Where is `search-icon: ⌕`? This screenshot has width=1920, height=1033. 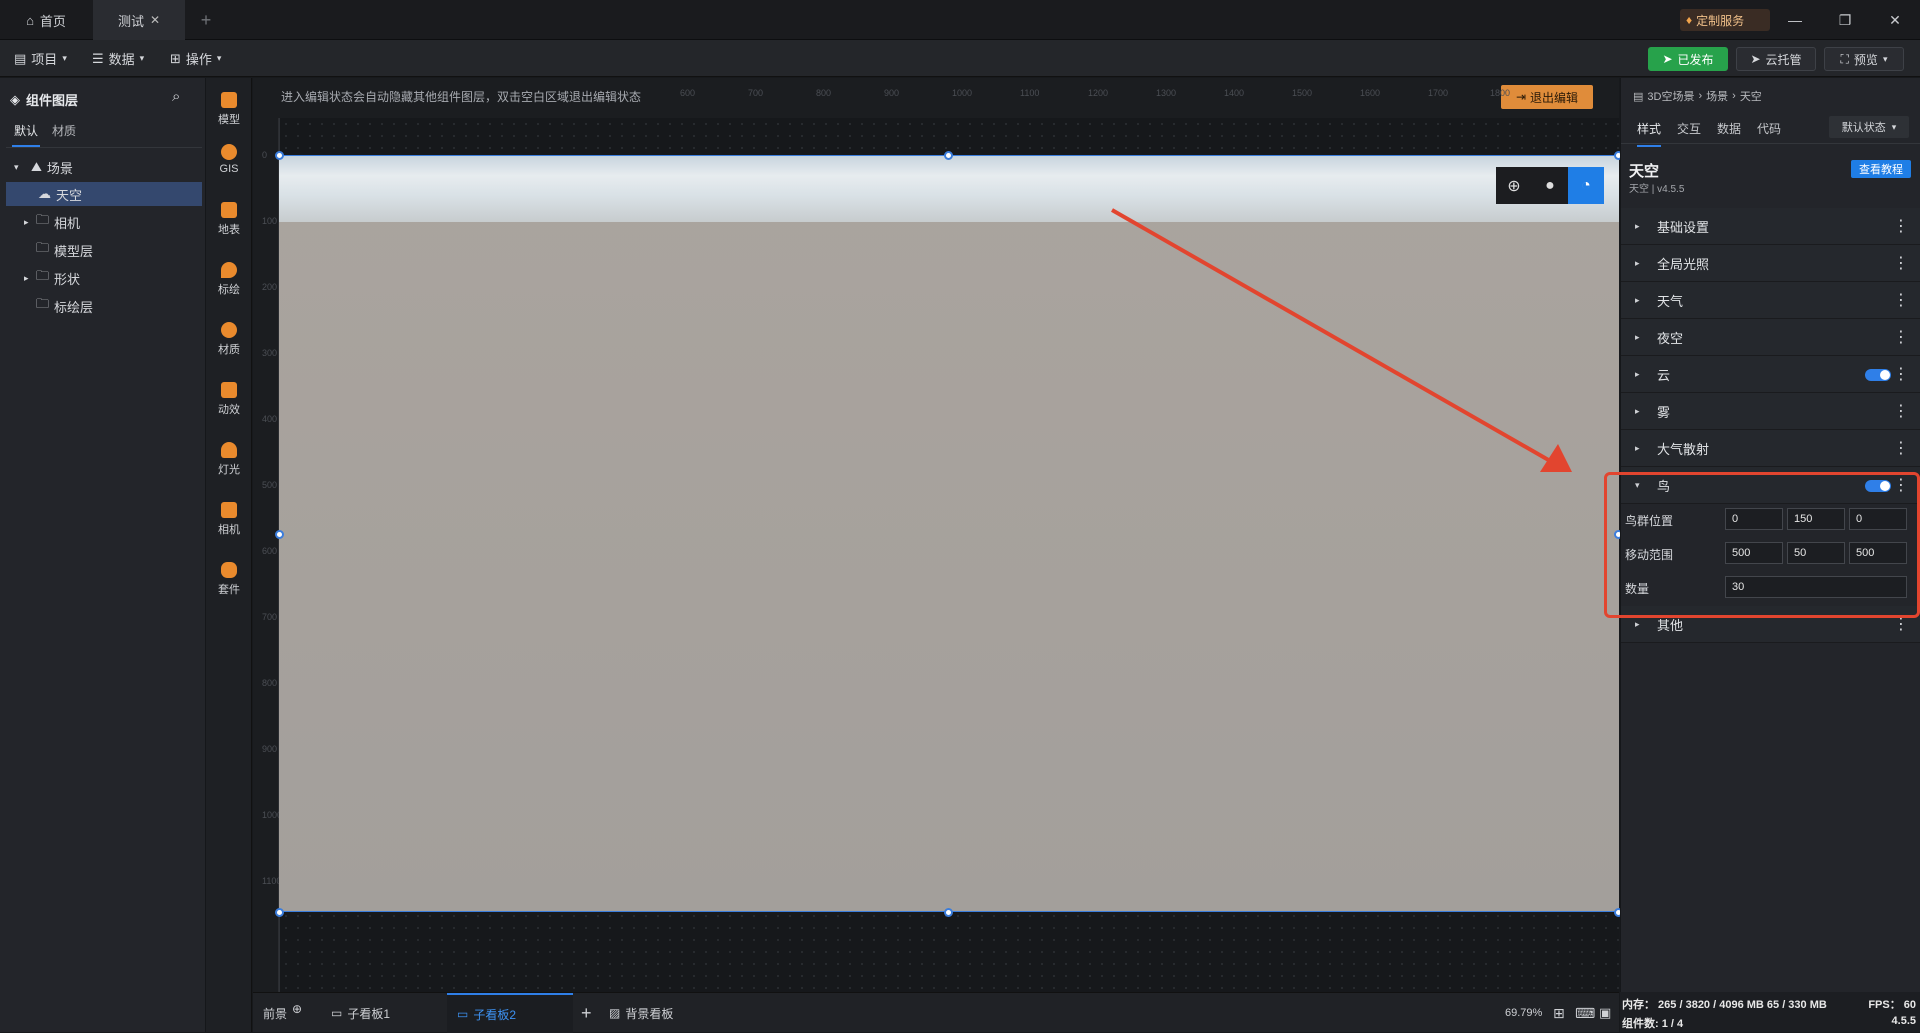 search-icon: ⌕ is located at coordinates (176, 96).